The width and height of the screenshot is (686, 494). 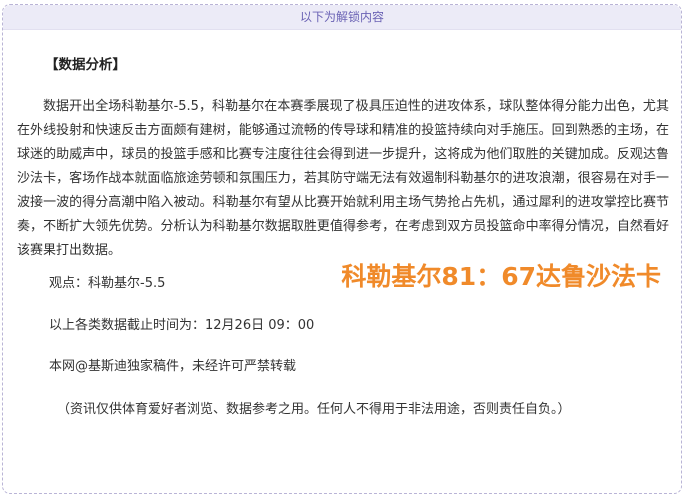 I want to click on copyright-notice: 本网@基斯迪独家稿件，未经许可严禁转载, so click(x=173, y=366).